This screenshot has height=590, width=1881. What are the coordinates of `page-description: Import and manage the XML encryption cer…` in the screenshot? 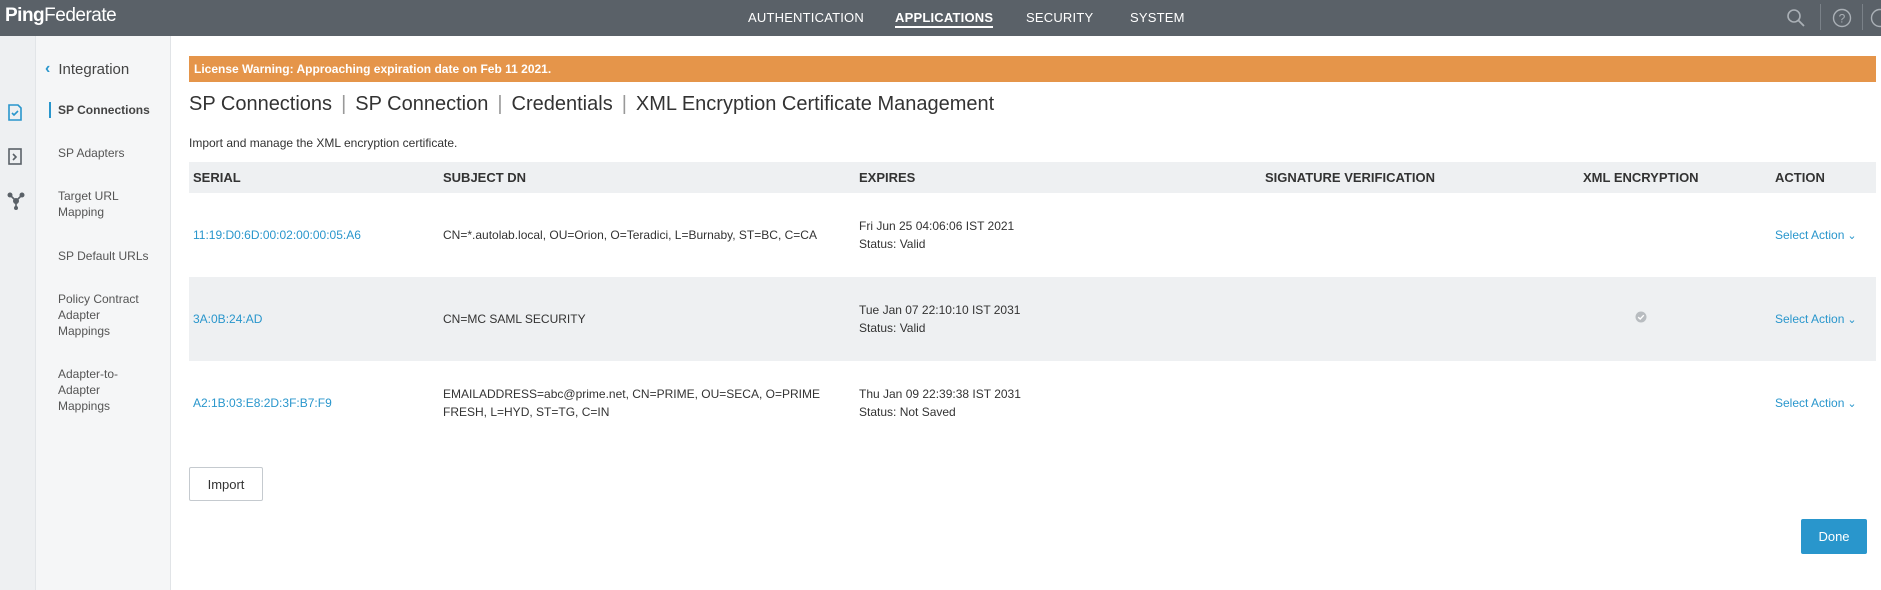 It's located at (323, 143).